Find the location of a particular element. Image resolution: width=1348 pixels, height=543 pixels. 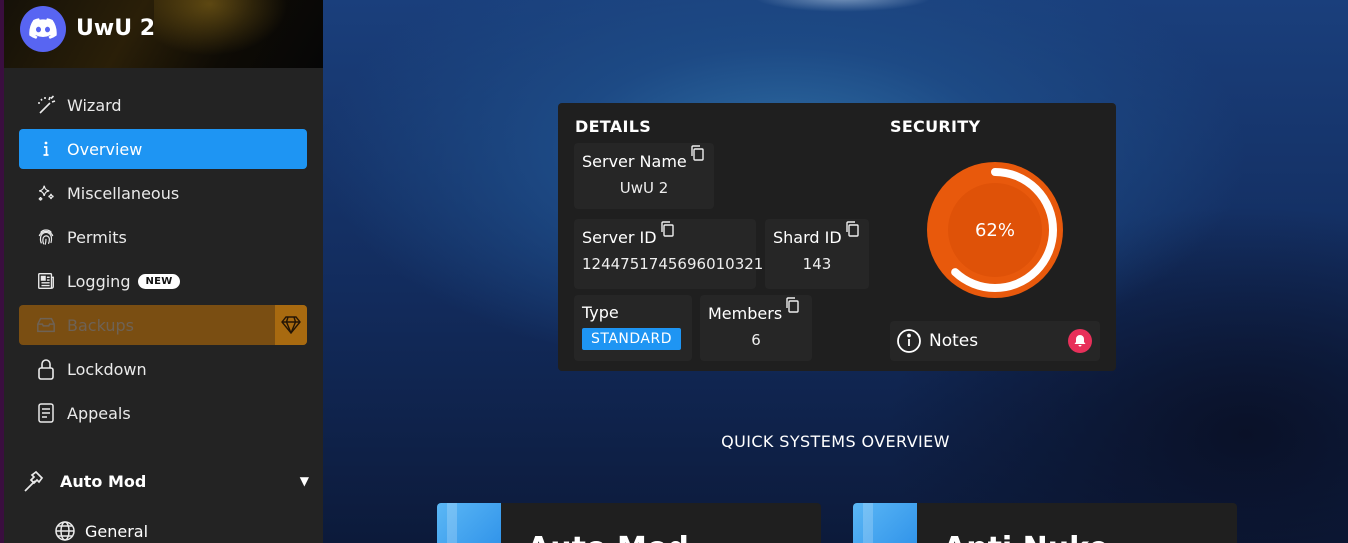

sidebar-item-logging: Logging NEW is located at coordinates (163, 281).